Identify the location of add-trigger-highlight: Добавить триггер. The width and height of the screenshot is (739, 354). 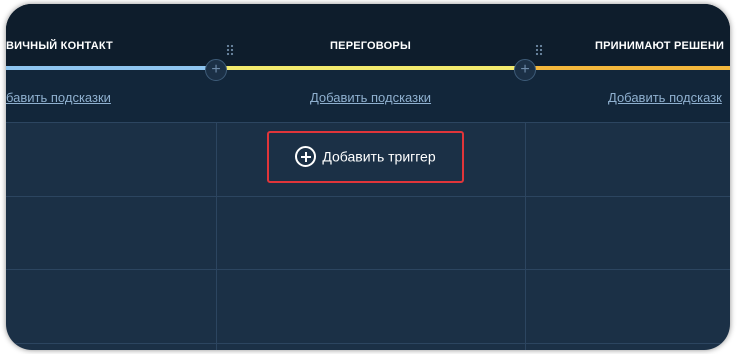
(365, 157).